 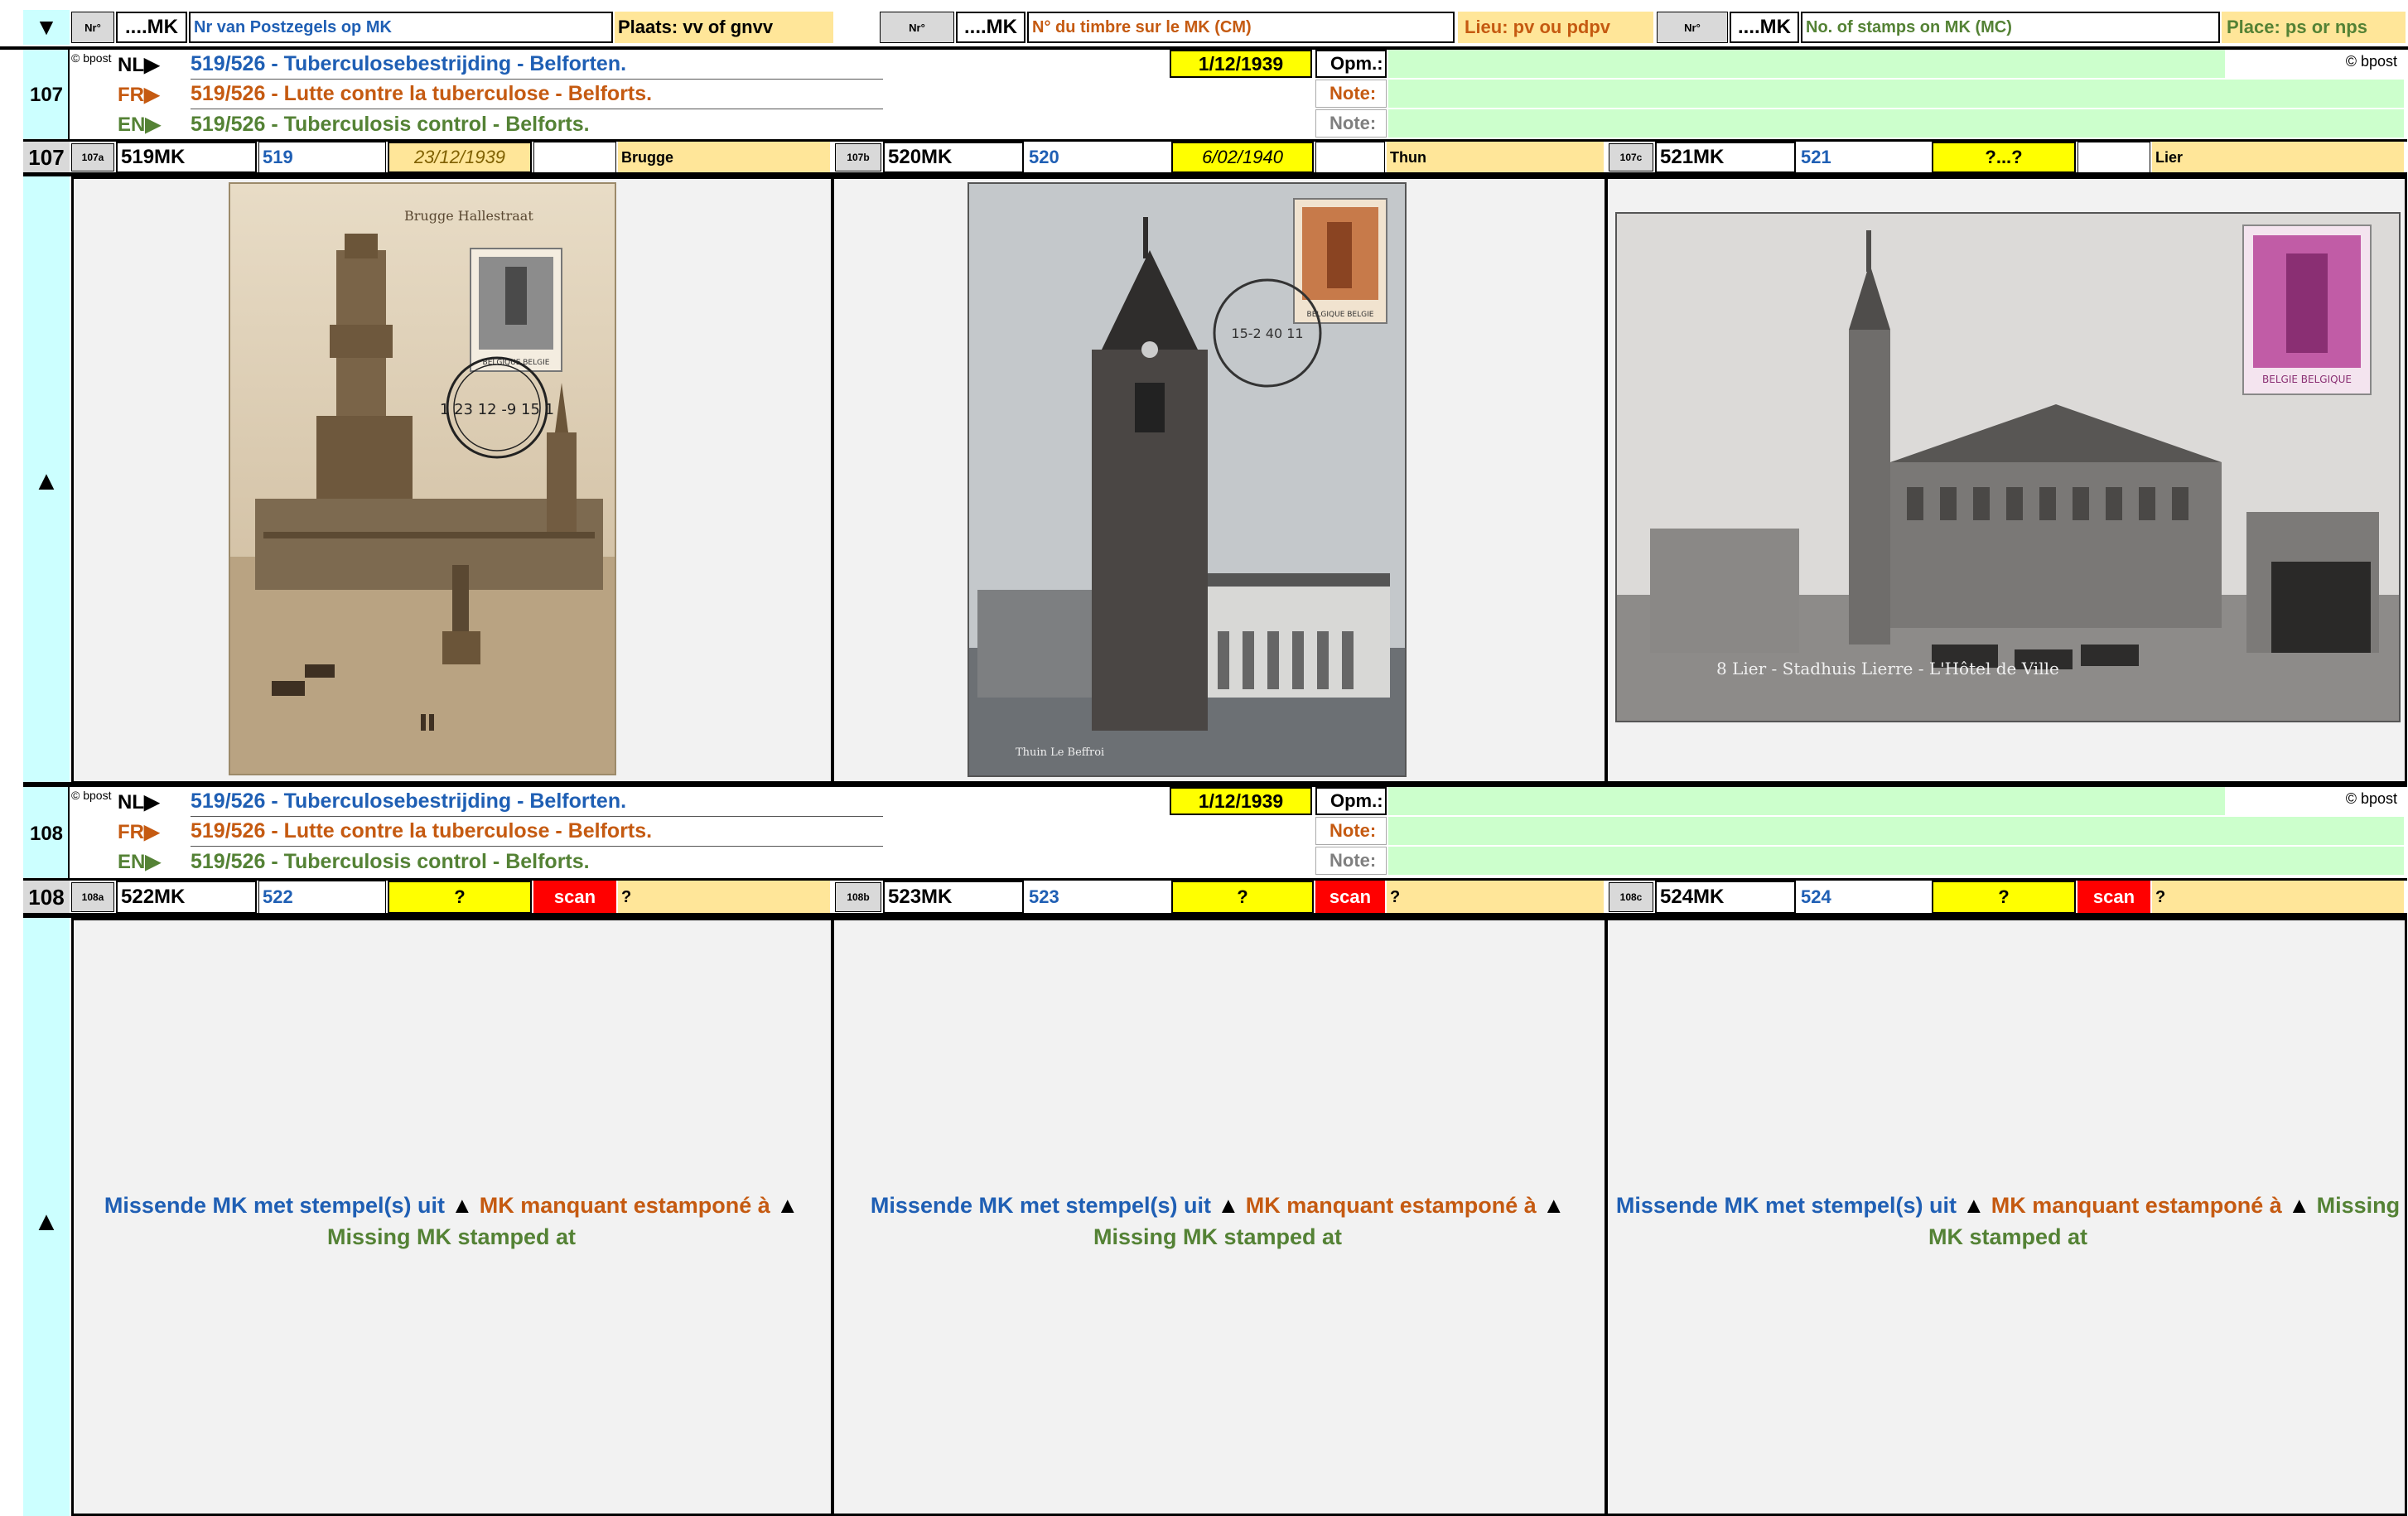 What do you see at coordinates (1725, 897) in the screenshot?
I see `entry-mk: 524MK` at bounding box center [1725, 897].